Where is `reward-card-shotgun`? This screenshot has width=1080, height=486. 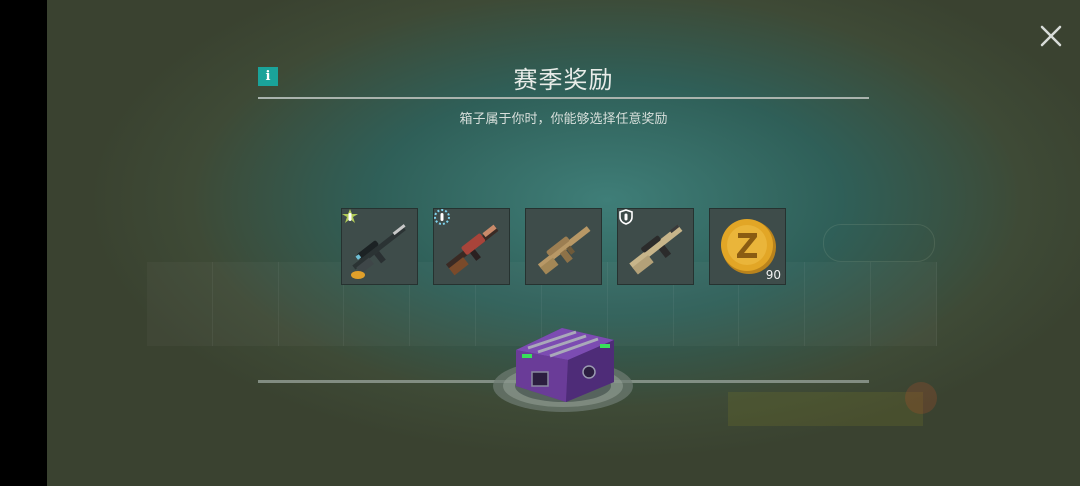 reward-card-shotgun is located at coordinates (471, 246).